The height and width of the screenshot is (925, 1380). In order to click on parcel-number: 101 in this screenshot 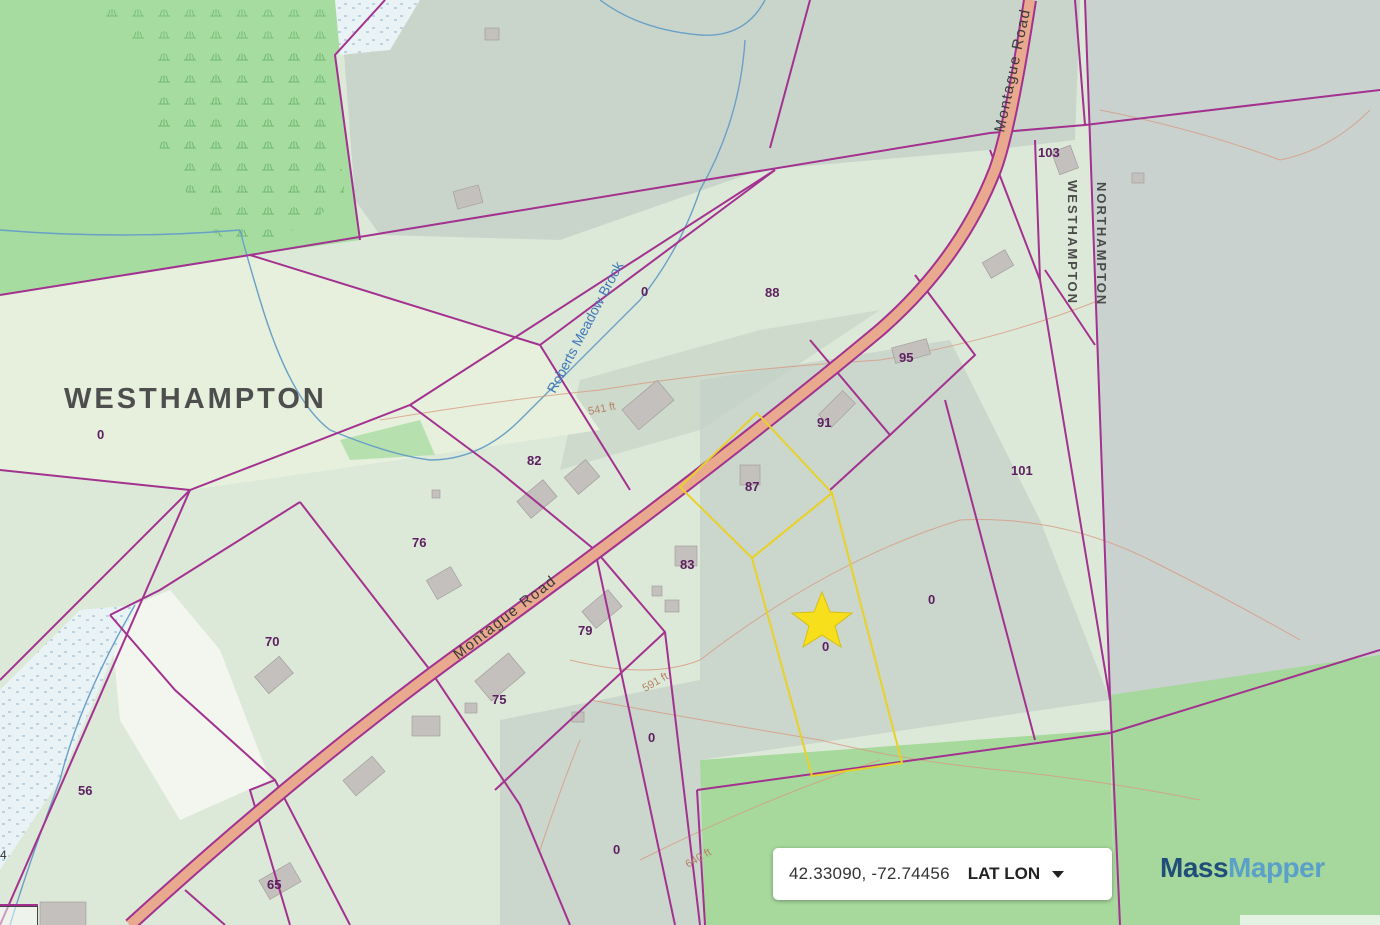, I will do `click(1022, 470)`.